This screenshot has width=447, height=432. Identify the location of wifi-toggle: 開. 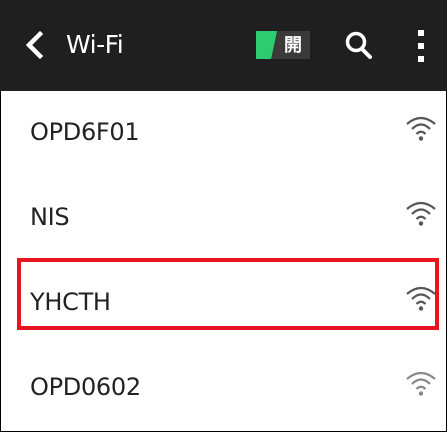
(283, 45).